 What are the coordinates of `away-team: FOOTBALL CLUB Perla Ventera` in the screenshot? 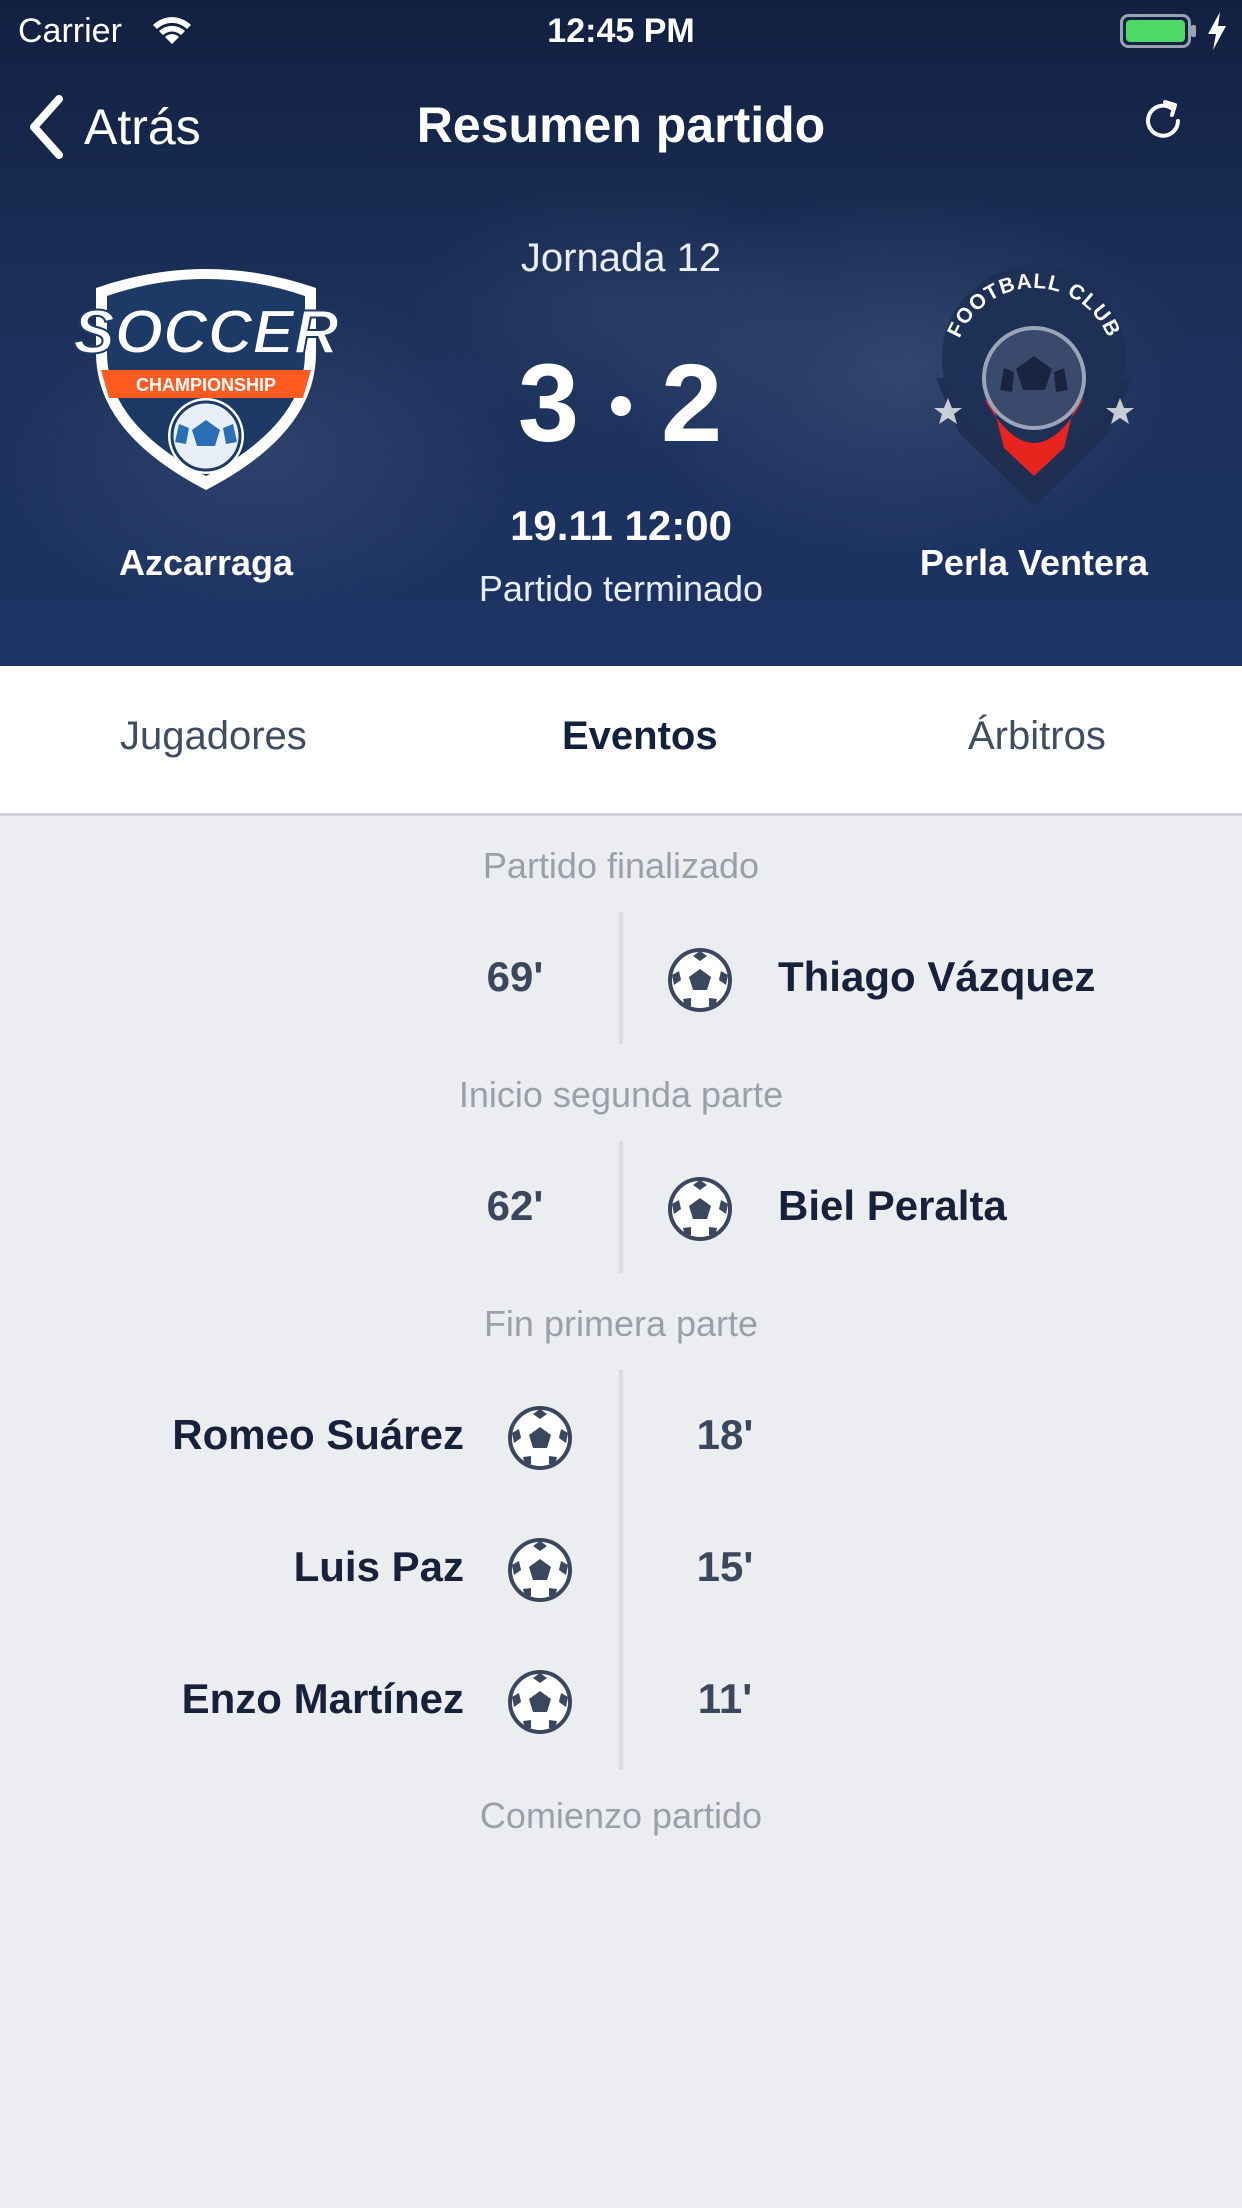 It's located at (1034, 420).